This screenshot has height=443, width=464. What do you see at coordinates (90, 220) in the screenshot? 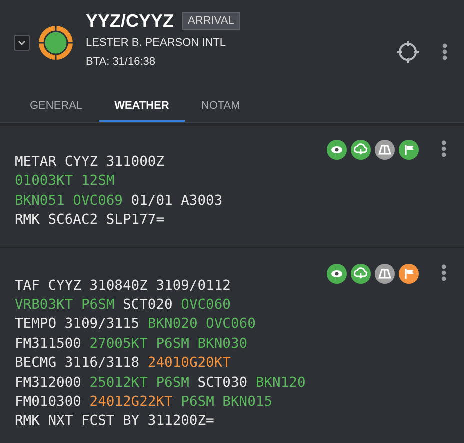
I see `report-line: RMK SC6AC2 SLP177=` at bounding box center [90, 220].